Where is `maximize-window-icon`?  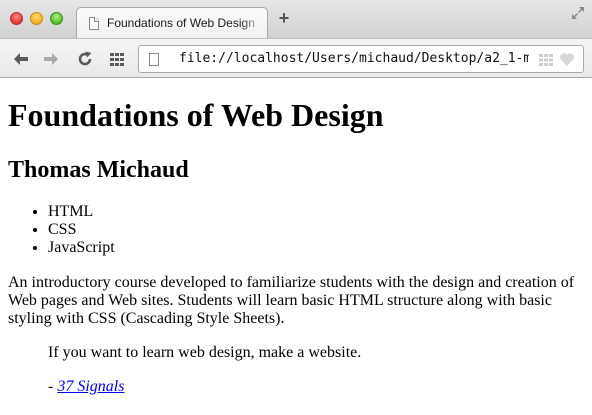 maximize-window-icon is located at coordinates (56, 18).